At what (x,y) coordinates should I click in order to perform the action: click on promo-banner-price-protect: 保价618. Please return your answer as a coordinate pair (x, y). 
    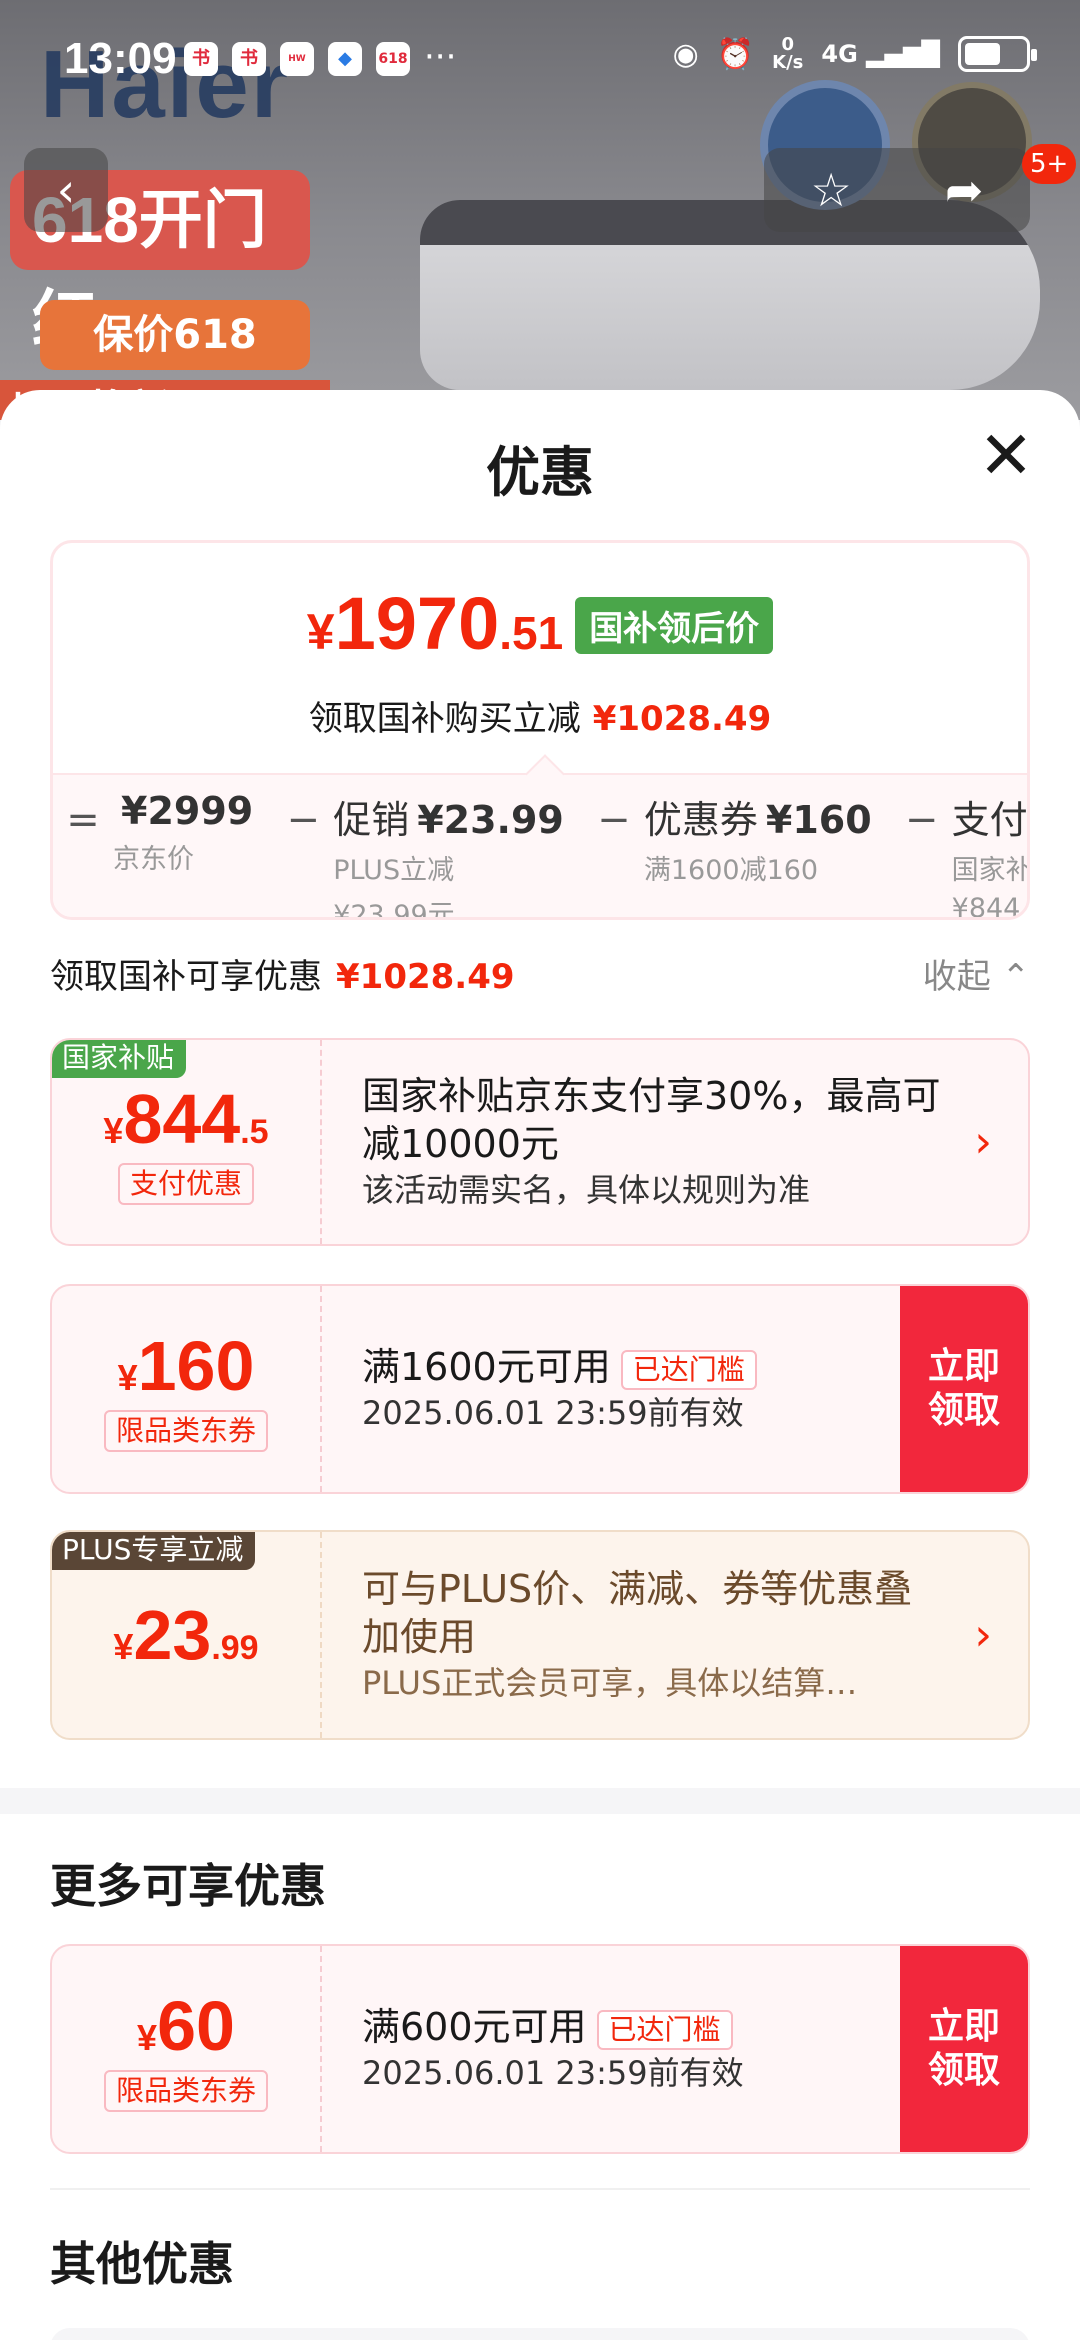
    Looking at the image, I should click on (175, 335).